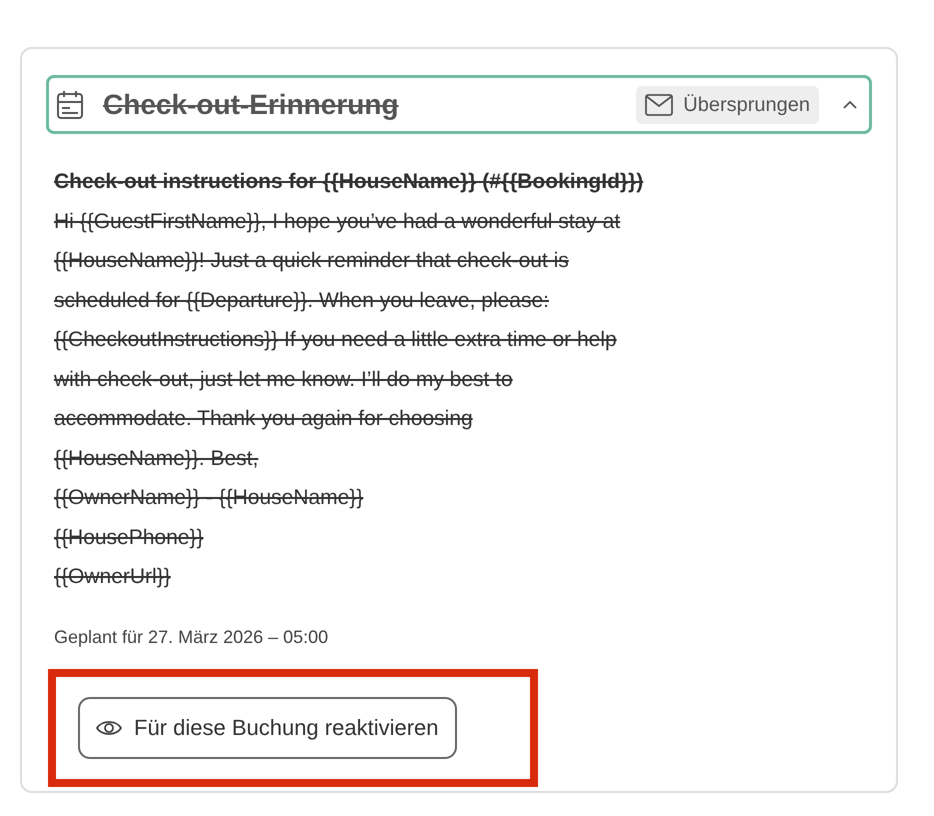  What do you see at coordinates (129, 537) in the screenshot?
I see `message-line: {{HousePhone}}` at bounding box center [129, 537].